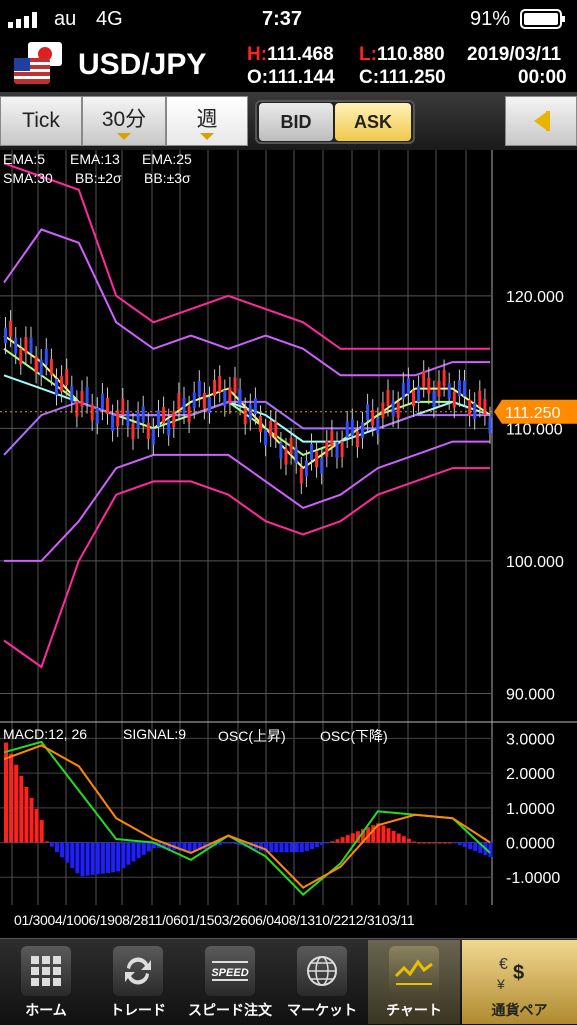  What do you see at coordinates (373, 122) in the screenshot?
I see `ask-button: ASK` at bounding box center [373, 122].